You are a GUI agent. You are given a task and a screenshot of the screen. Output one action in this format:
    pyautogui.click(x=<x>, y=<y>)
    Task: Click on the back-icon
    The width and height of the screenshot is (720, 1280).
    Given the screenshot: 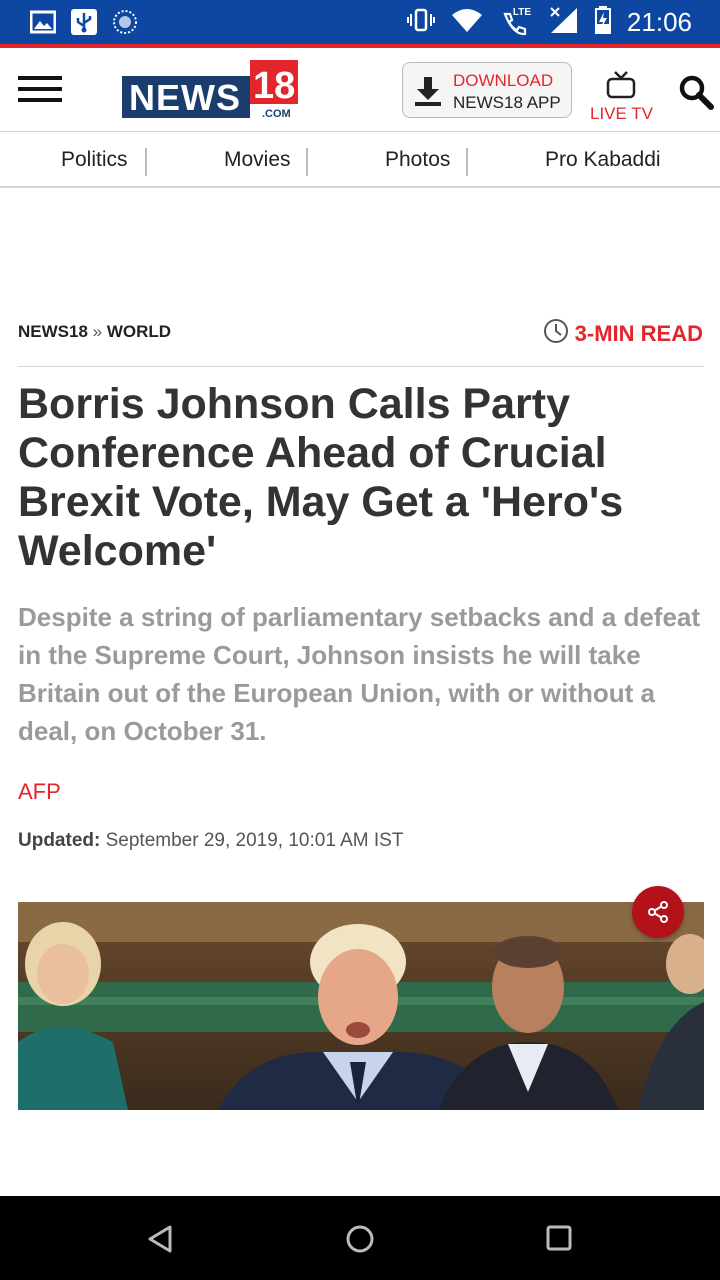 What is the action you would take?
    pyautogui.click(x=160, y=1241)
    